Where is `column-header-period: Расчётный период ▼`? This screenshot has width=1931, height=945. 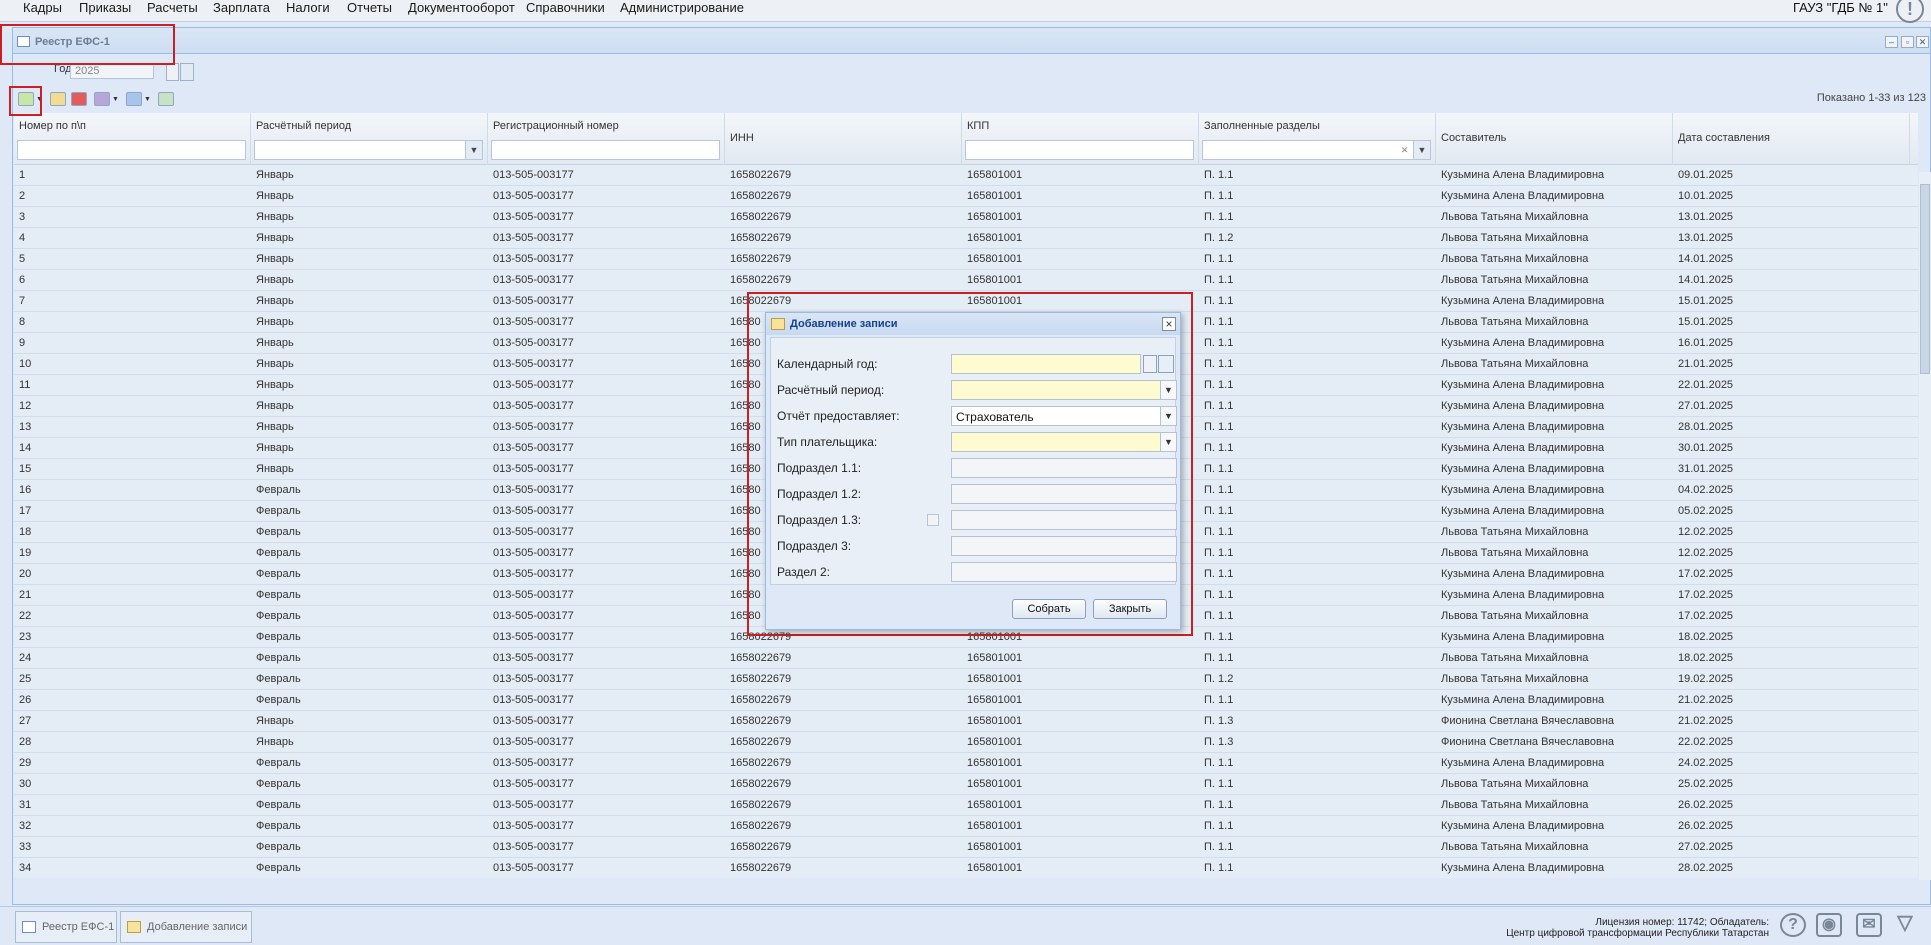 column-header-period: Расчётный период ▼ is located at coordinates (369, 139).